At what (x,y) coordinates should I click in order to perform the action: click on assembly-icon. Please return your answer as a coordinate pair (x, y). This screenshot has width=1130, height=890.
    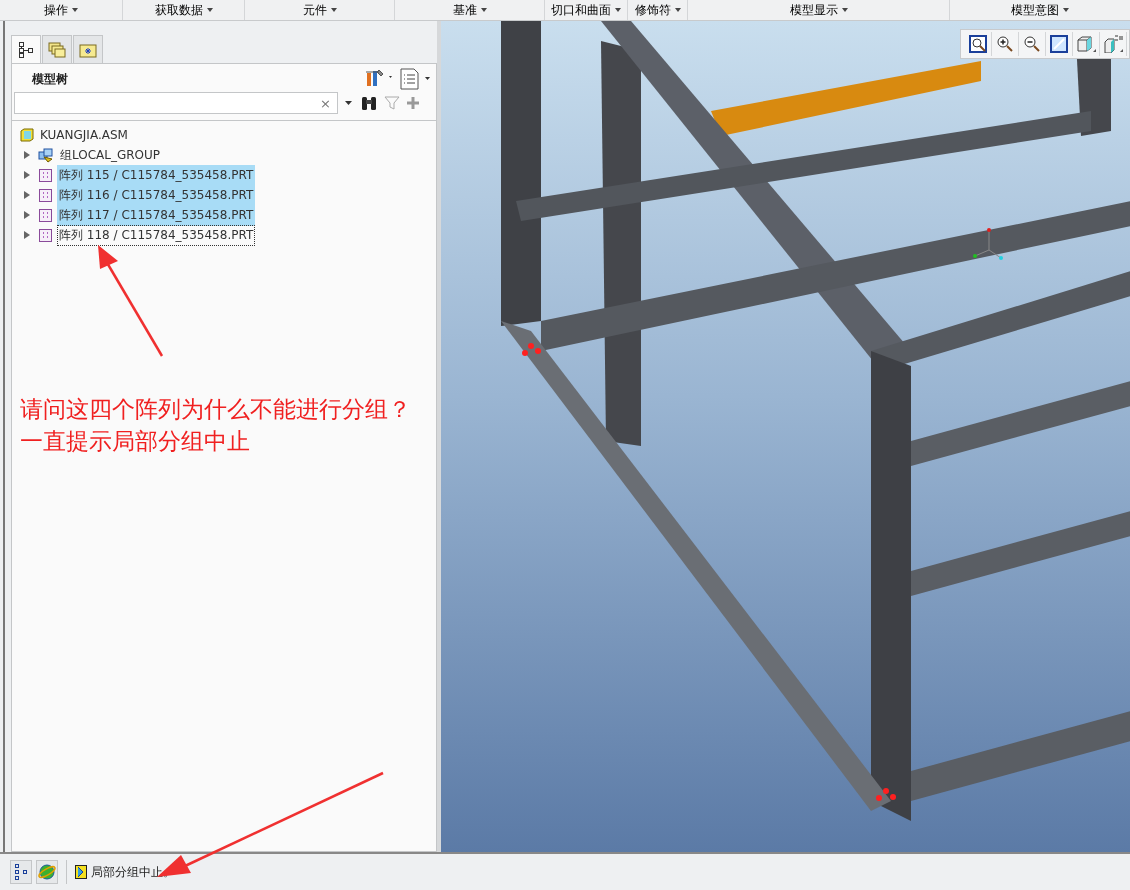
    Looking at the image, I should click on (27, 135).